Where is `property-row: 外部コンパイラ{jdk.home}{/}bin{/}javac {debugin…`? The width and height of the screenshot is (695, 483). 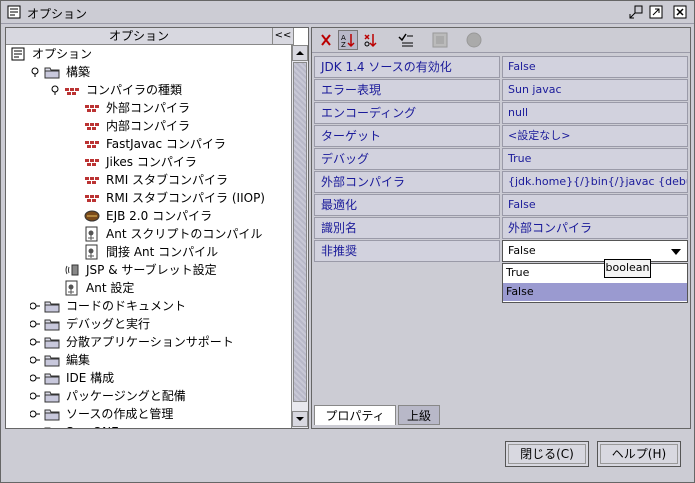 property-row: 外部コンパイラ{jdk.home}{/}bin{/}javac {debugin… is located at coordinates (501, 182).